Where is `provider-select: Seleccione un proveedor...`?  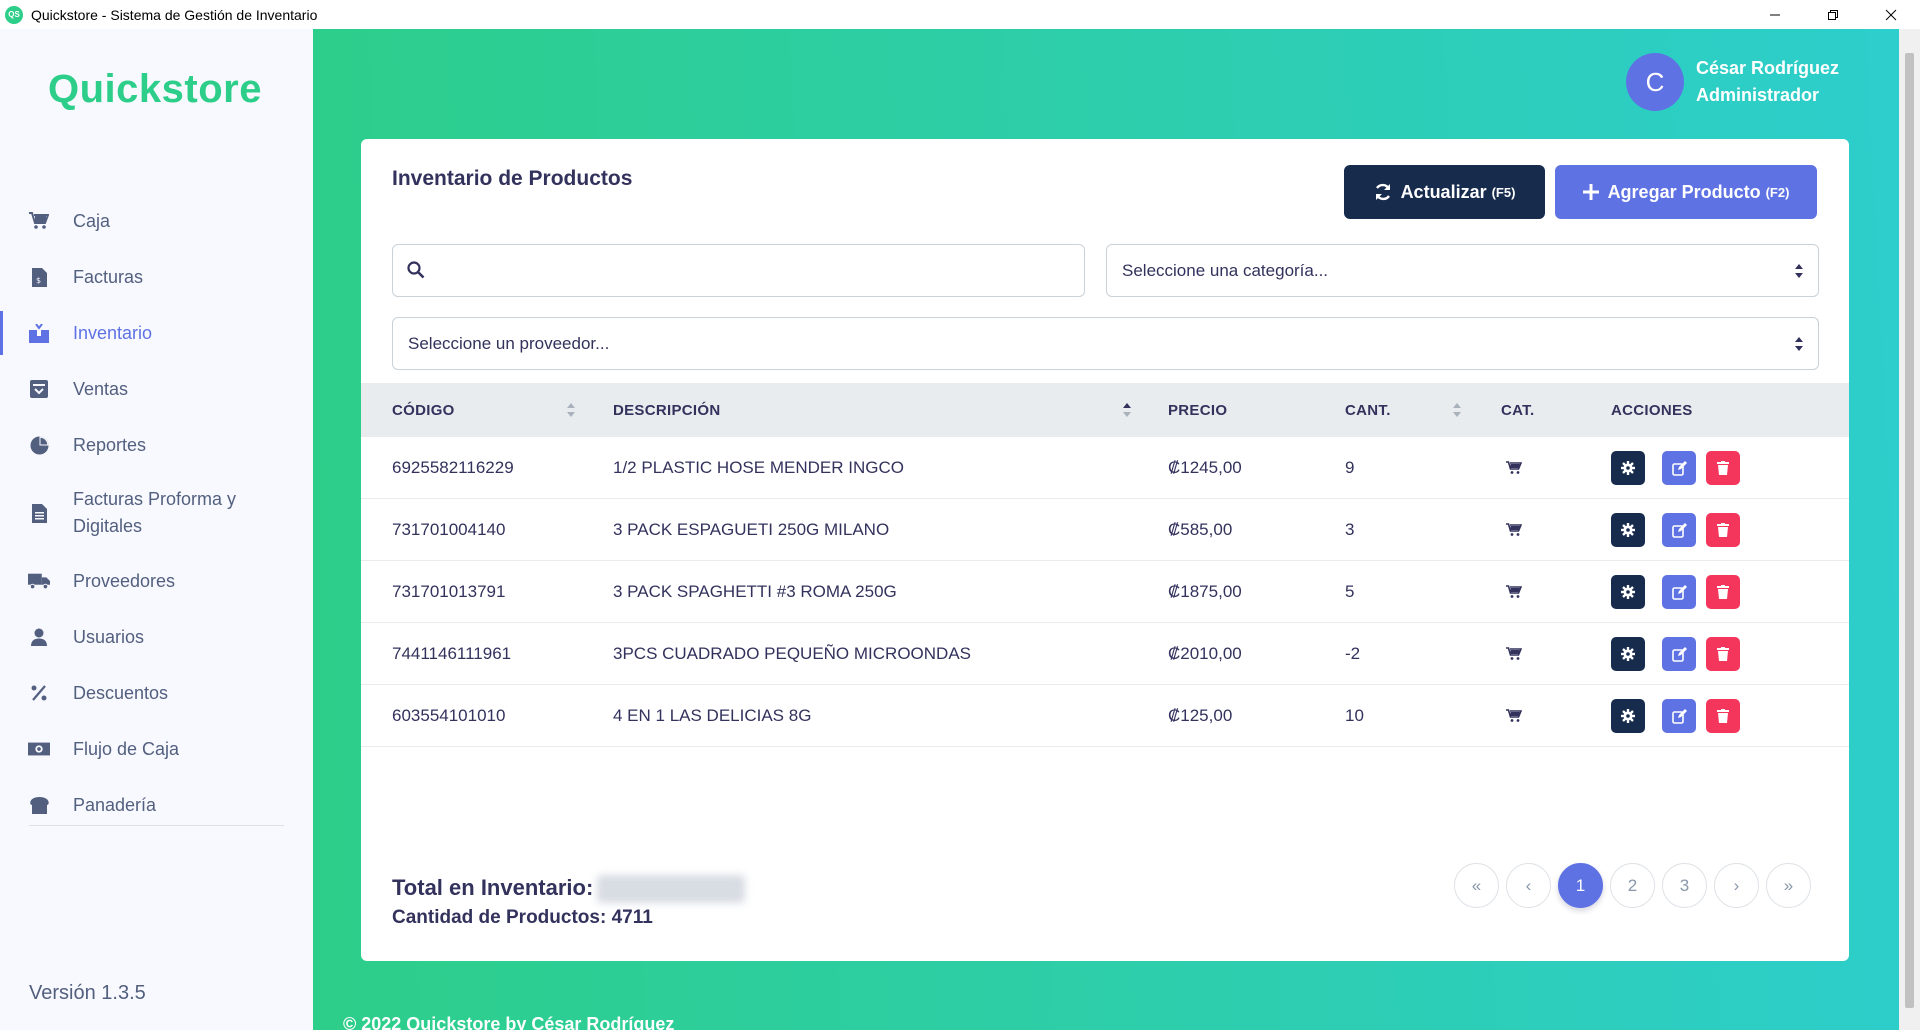
provider-select: Seleccione un proveedor... is located at coordinates (1105, 343).